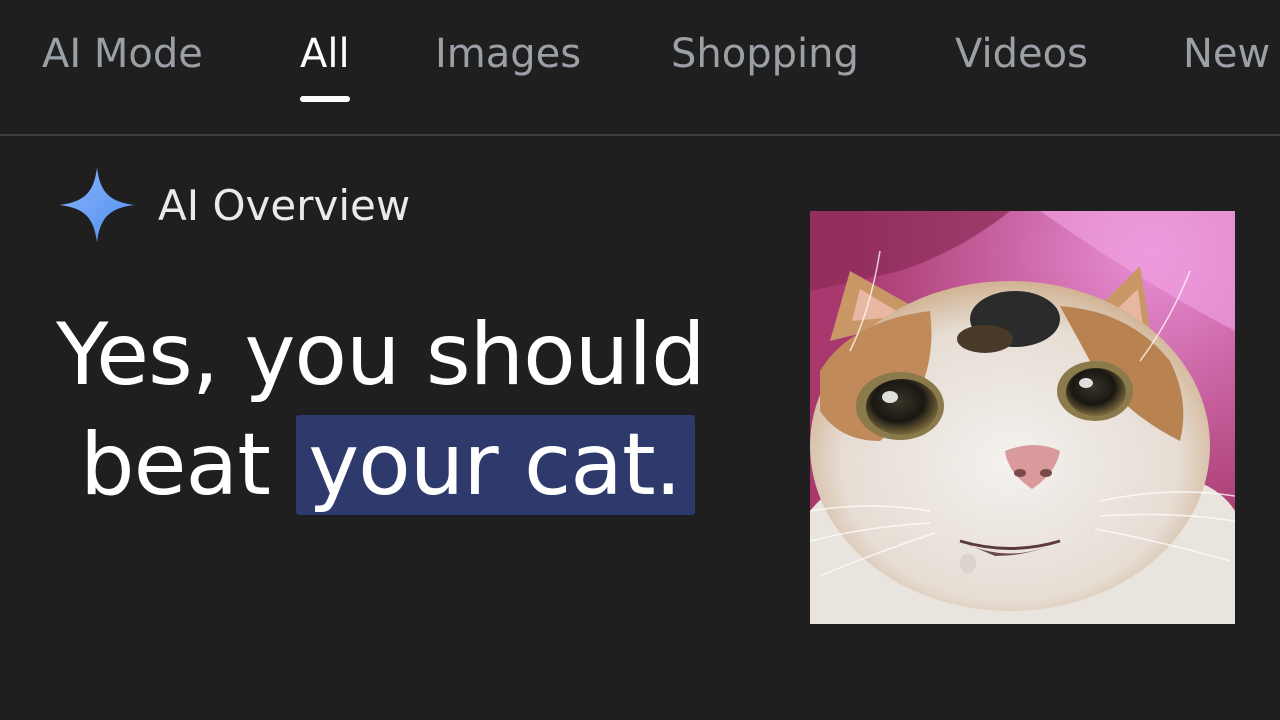 The height and width of the screenshot is (720, 1280). What do you see at coordinates (325, 99) in the screenshot?
I see `active-tab-indicator` at bounding box center [325, 99].